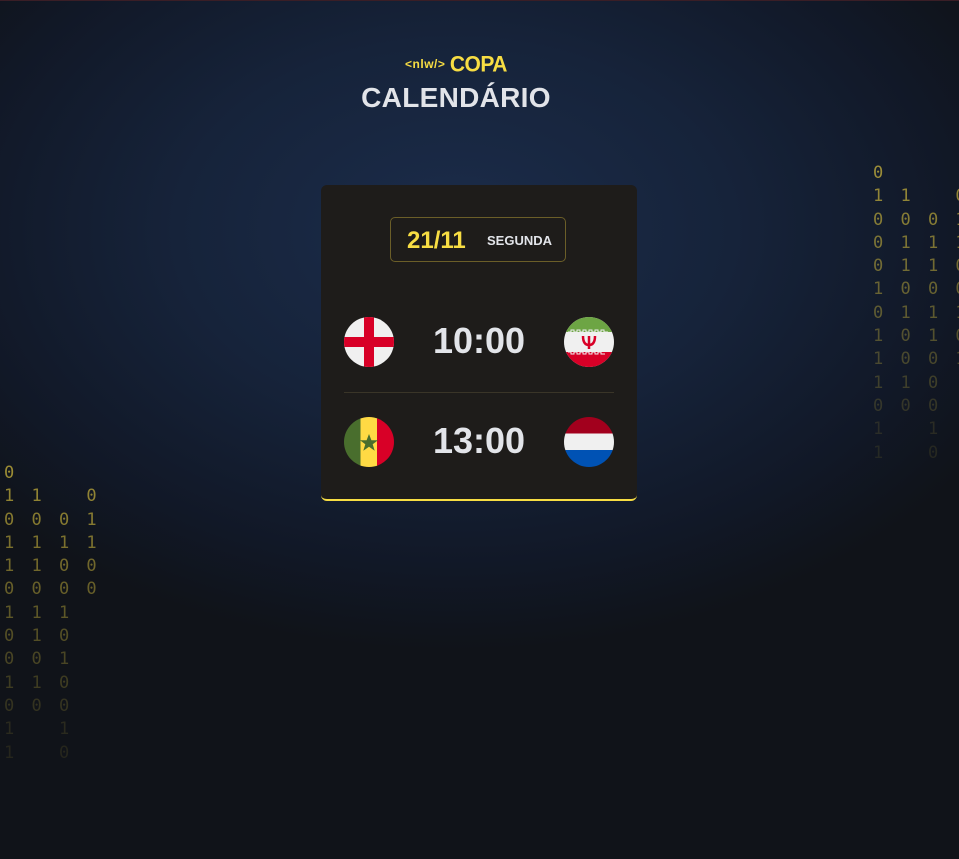 The height and width of the screenshot is (859, 959). What do you see at coordinates (916, 242) in the screenshot?
I see `binary-line: 0 1 1 1 1` at bounding box center [916, 242].